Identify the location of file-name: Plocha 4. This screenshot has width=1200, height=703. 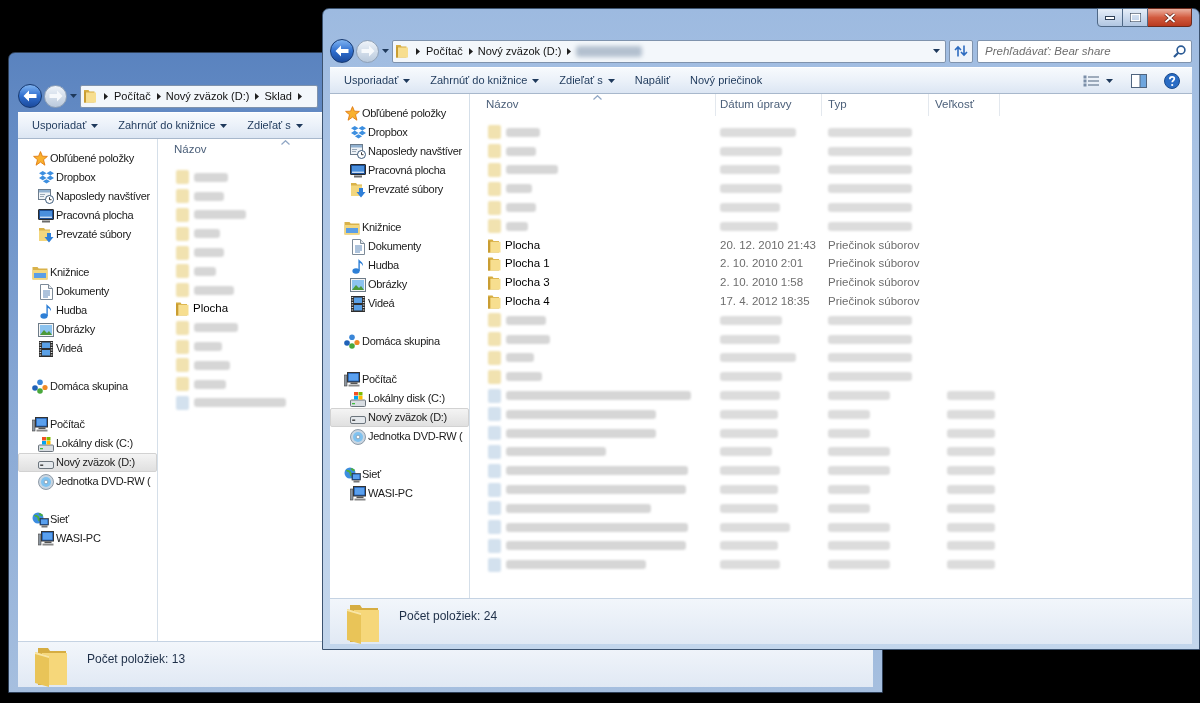
(527, 301).